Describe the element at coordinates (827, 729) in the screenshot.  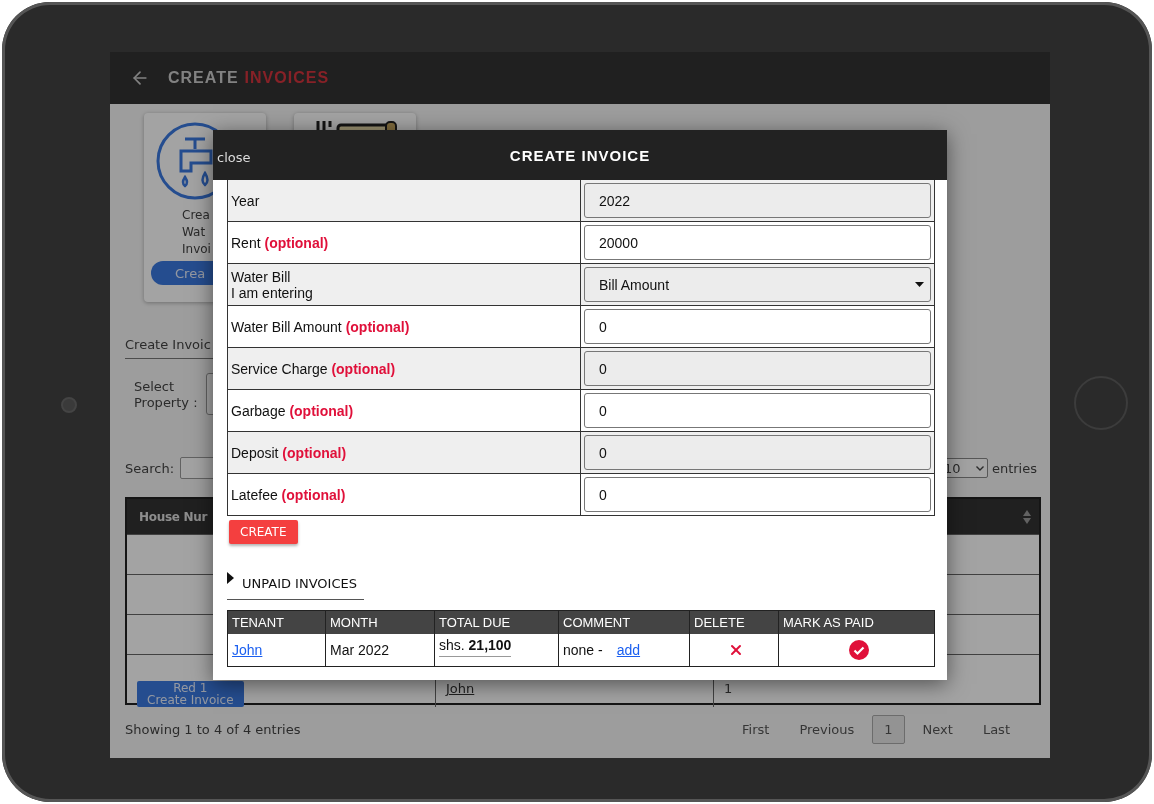
I see `page-button: Previous` at that location.